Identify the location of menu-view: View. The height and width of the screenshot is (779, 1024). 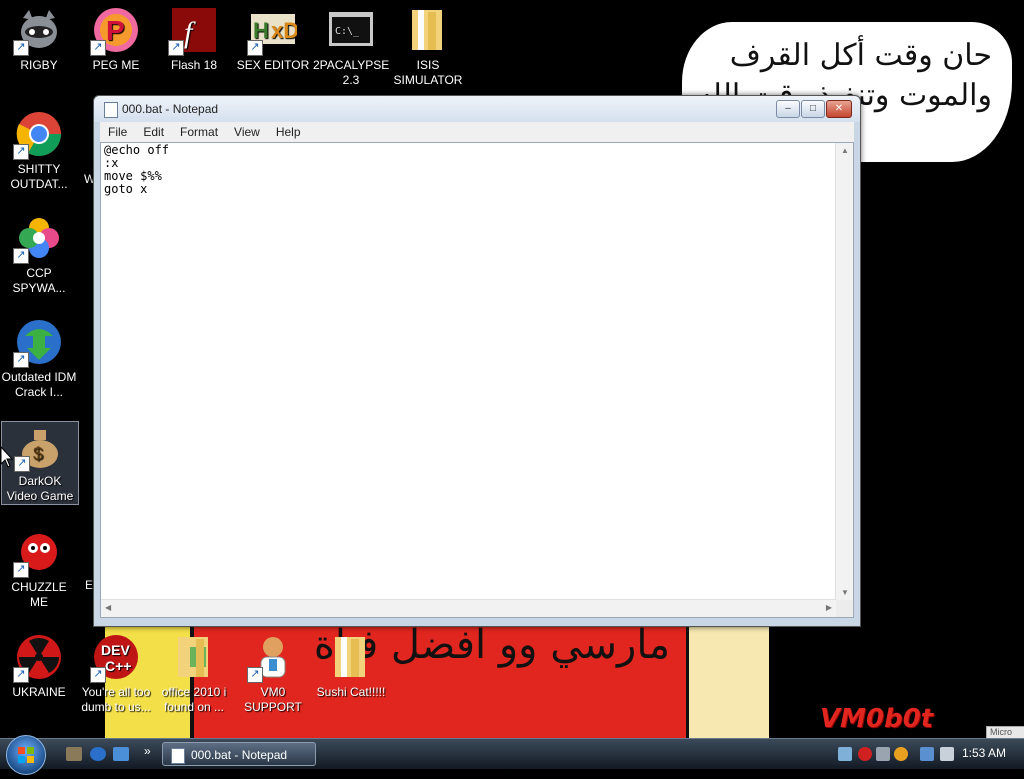
(247, 132).